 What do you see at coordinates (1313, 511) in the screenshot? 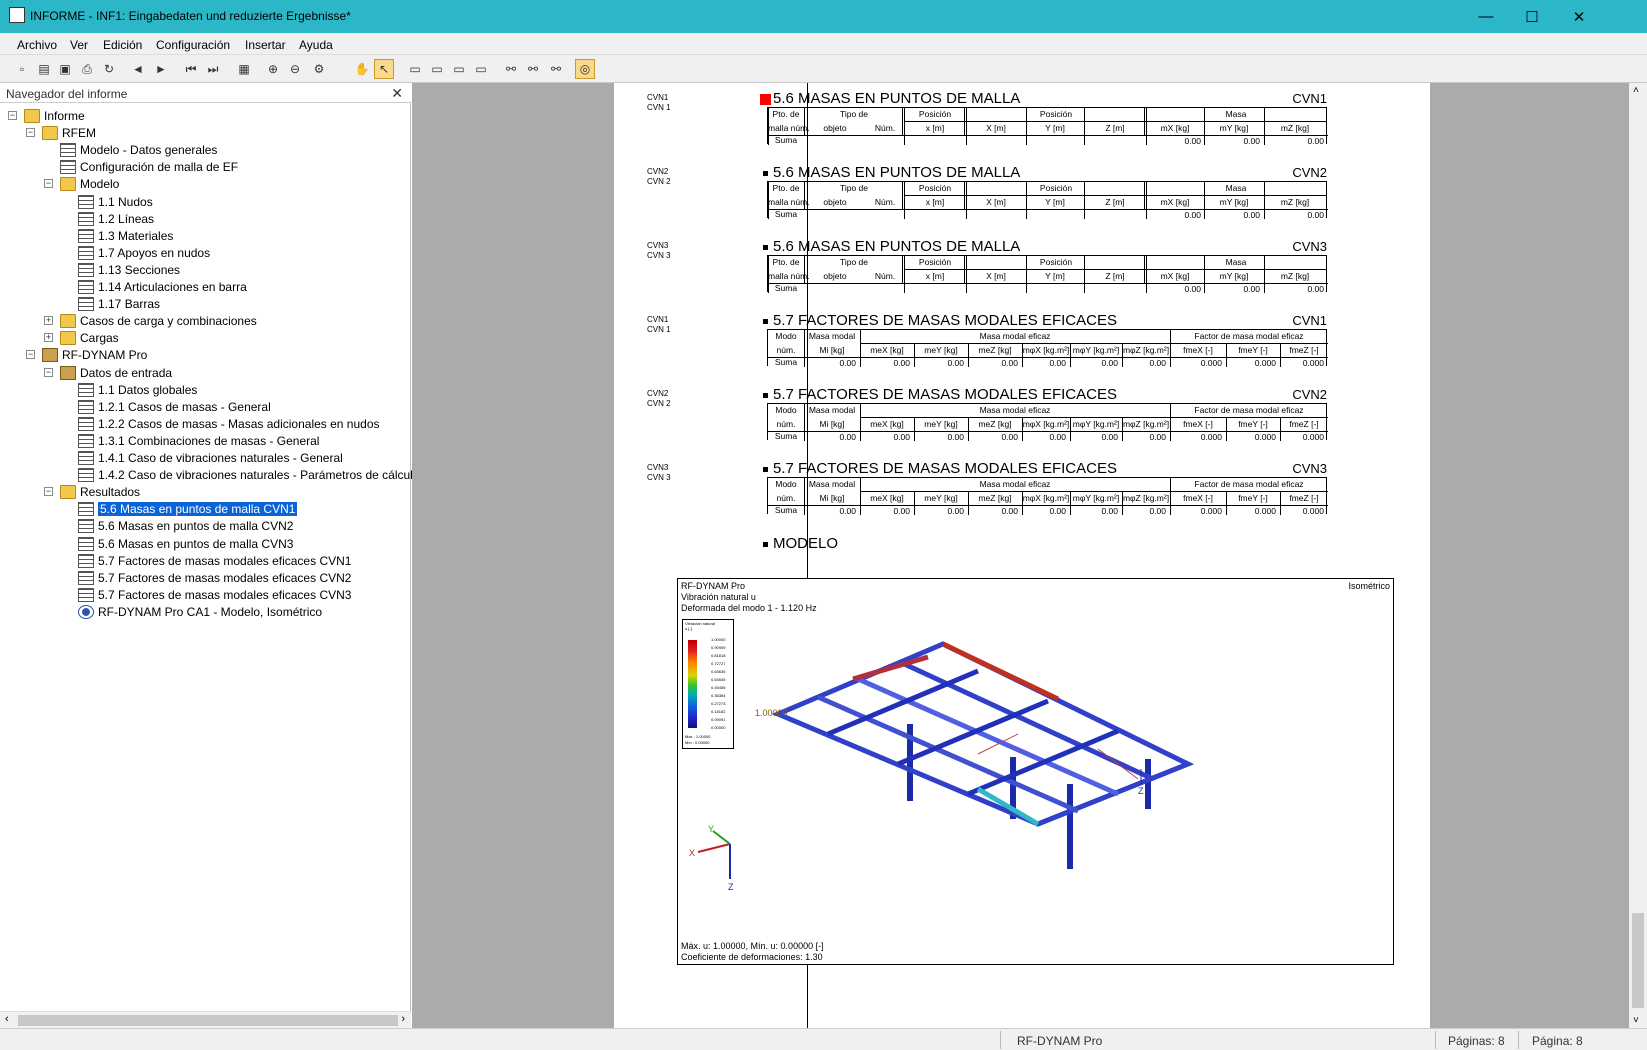
I see `sum-value: 0.000` at bounding box center [1313, 511].